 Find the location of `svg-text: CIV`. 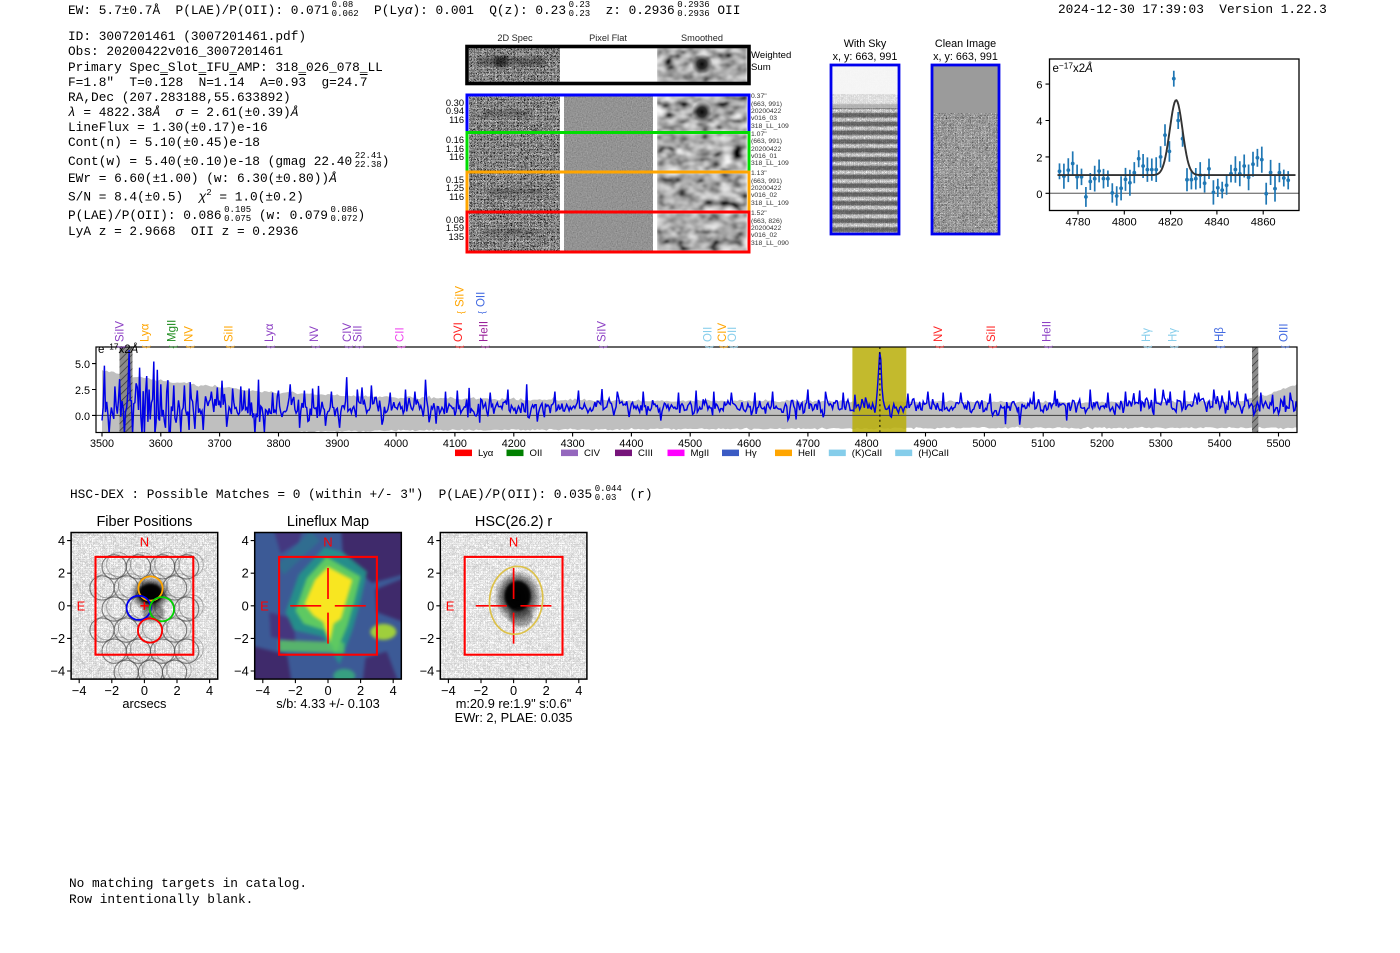

svg-text: CIV is located at coordinates (592, 453).